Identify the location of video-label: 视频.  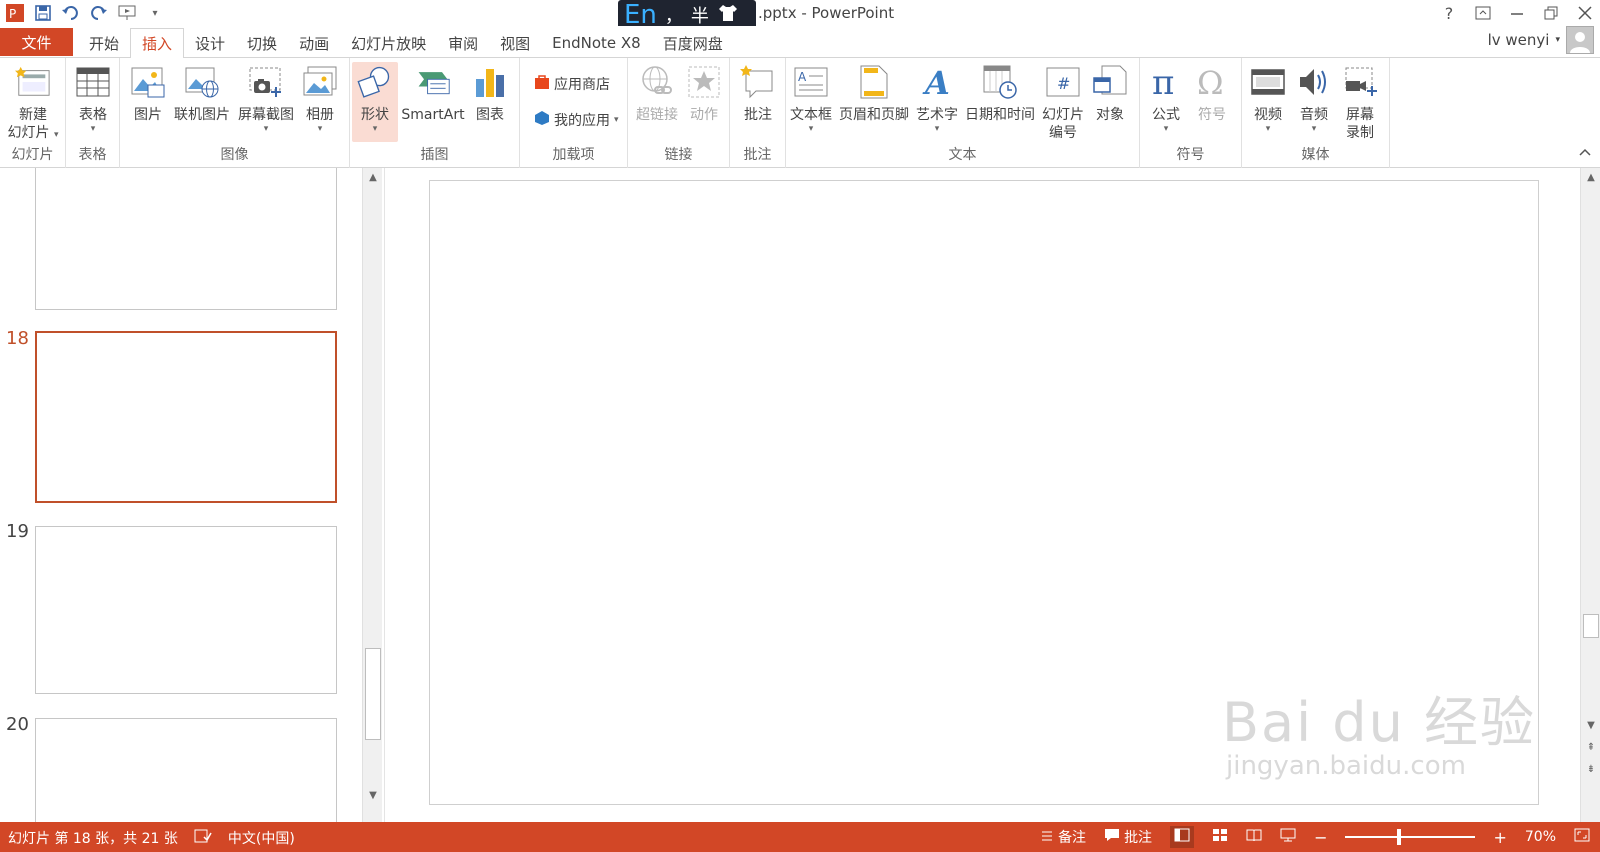
(1268, 115).